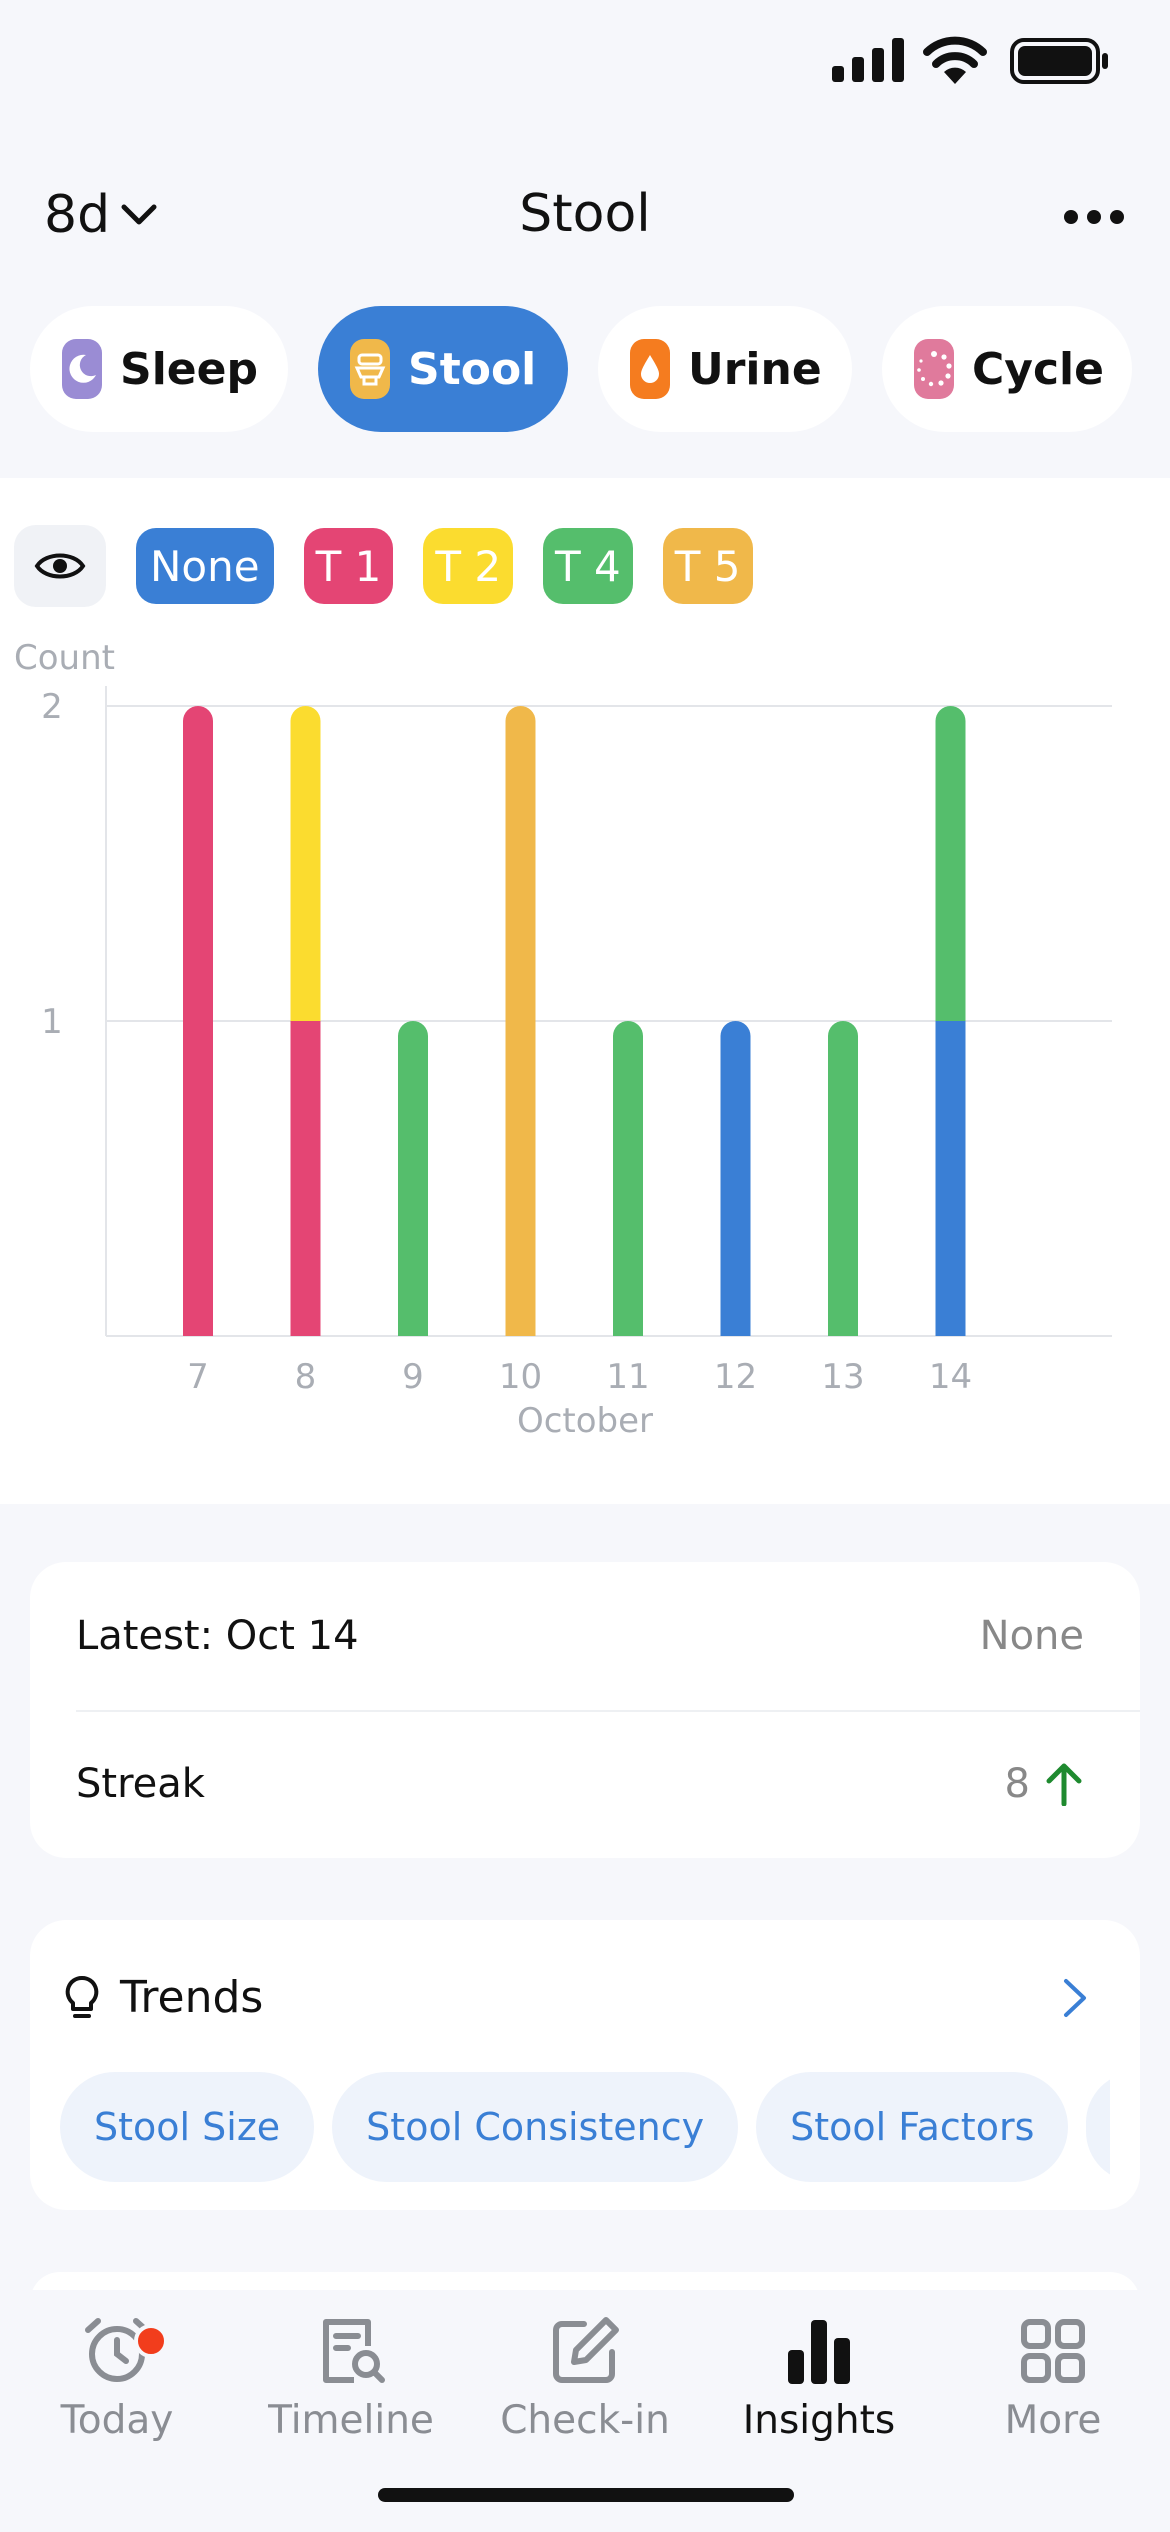 Image resolution: width=1170 pixels, height=2532 pixels. What do you see at coordinates (60, 566) in the screenshot?
I see `eye-icon` at bounding box center [60, 566].